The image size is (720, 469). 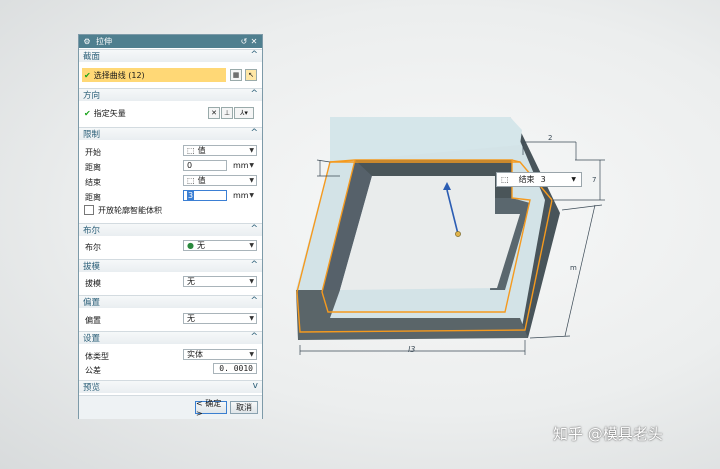 I want to click on close-icon: ✕, so click(x=254, y=41).